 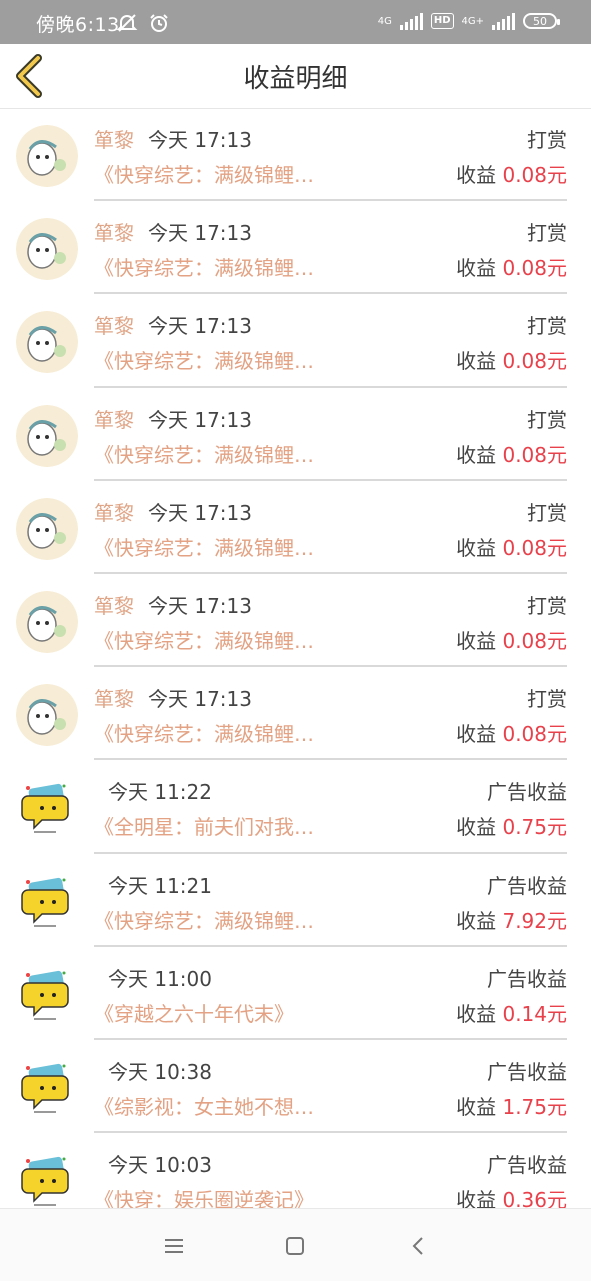 I want to click on amount-value: 0.75元, so click(x=534, y=827).